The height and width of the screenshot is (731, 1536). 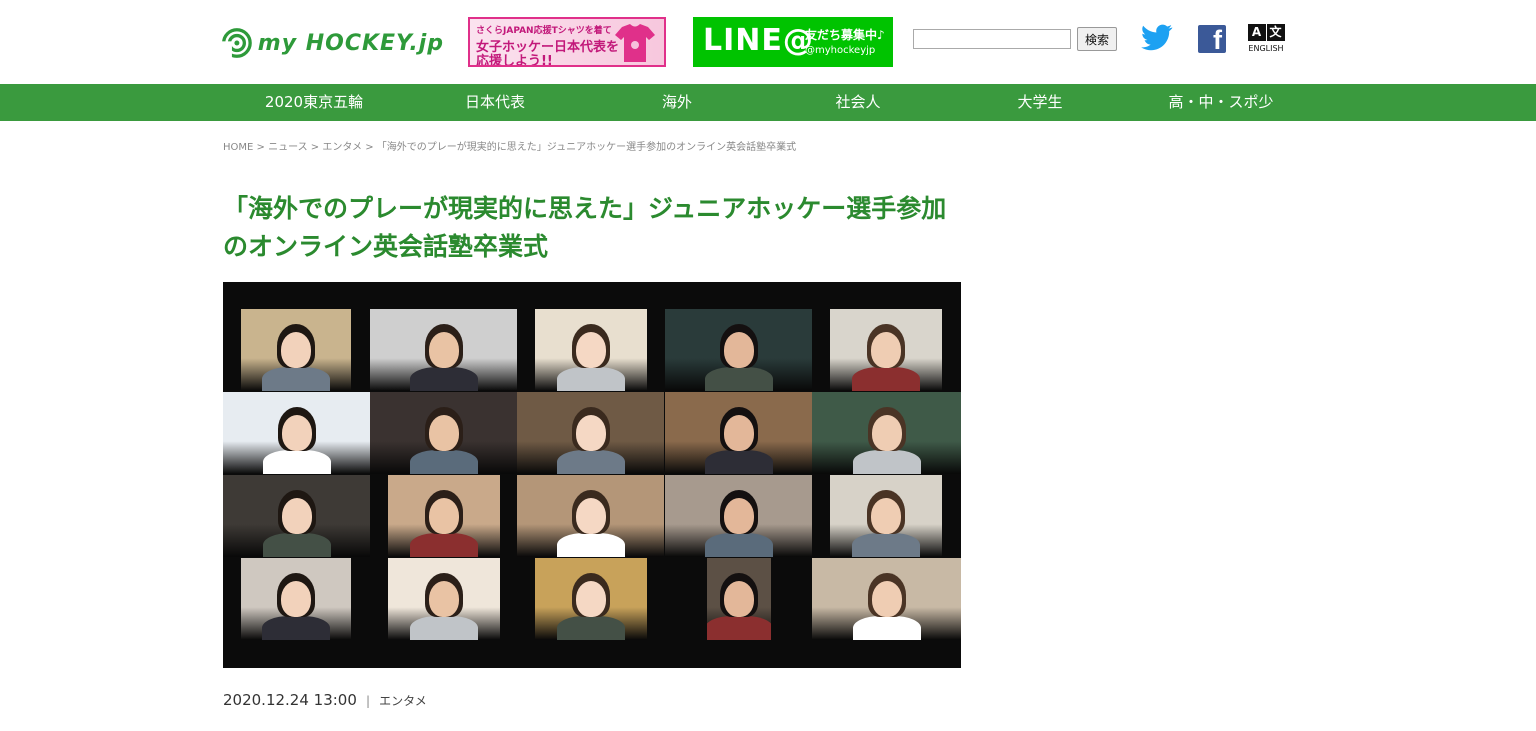 What do you see at coordinates (544, 31) in the screenshot?
I see `banner-line-1: さくらJAPAN応援Tシャツを着て` at bounding box center [544, 31].